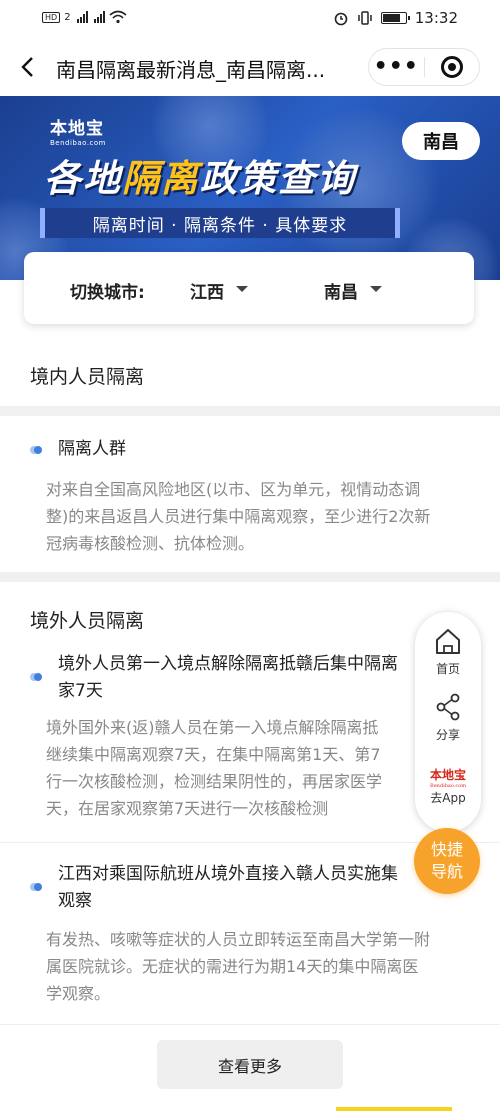  I want to click on city-badge: 南昌, so click(441, 141).